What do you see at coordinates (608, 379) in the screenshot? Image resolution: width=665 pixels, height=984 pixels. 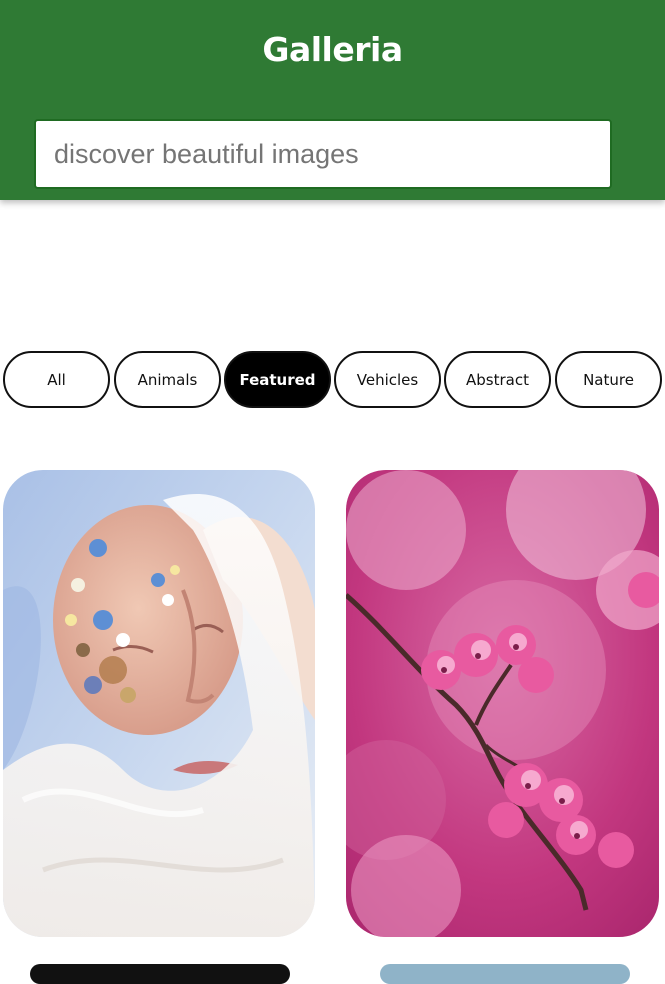 I see `chip-nature: Nature` at bounding box center [608, 379].